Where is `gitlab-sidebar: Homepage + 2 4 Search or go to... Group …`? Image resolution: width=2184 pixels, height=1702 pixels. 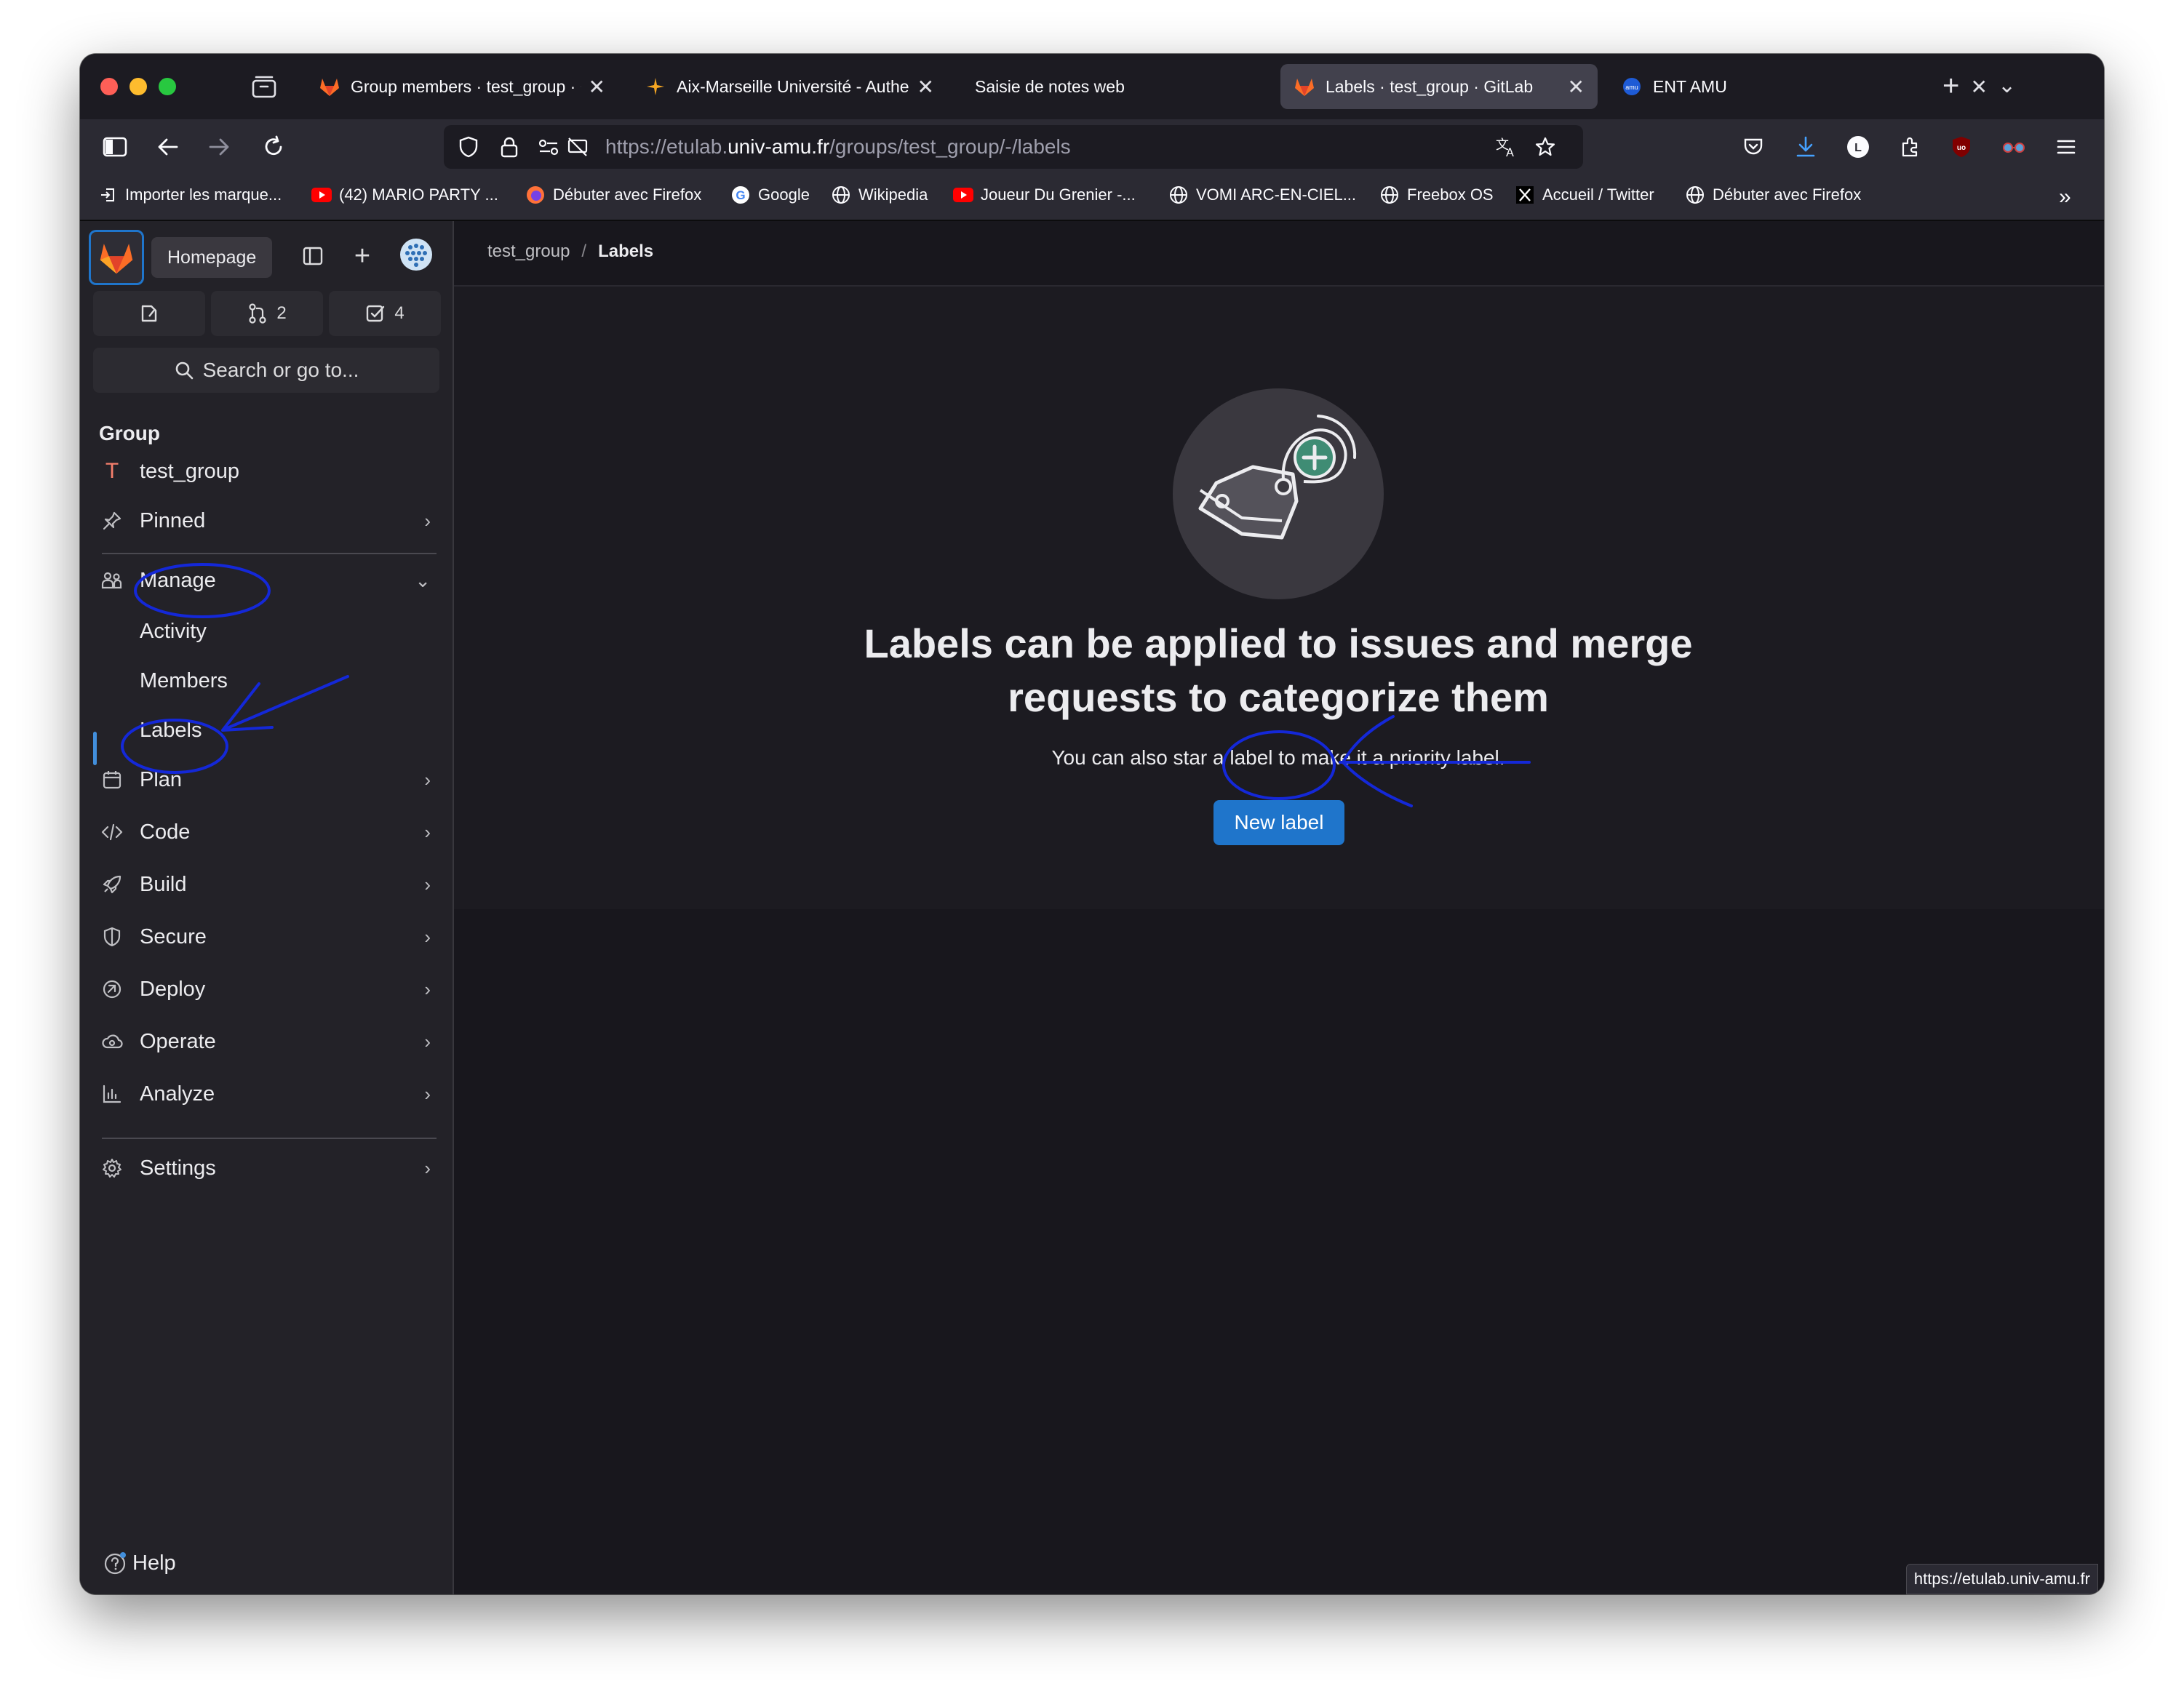
gitlab-sidebar: Homepage + 2 4 Search or go to... Group … is located at coordinates (267, 907).